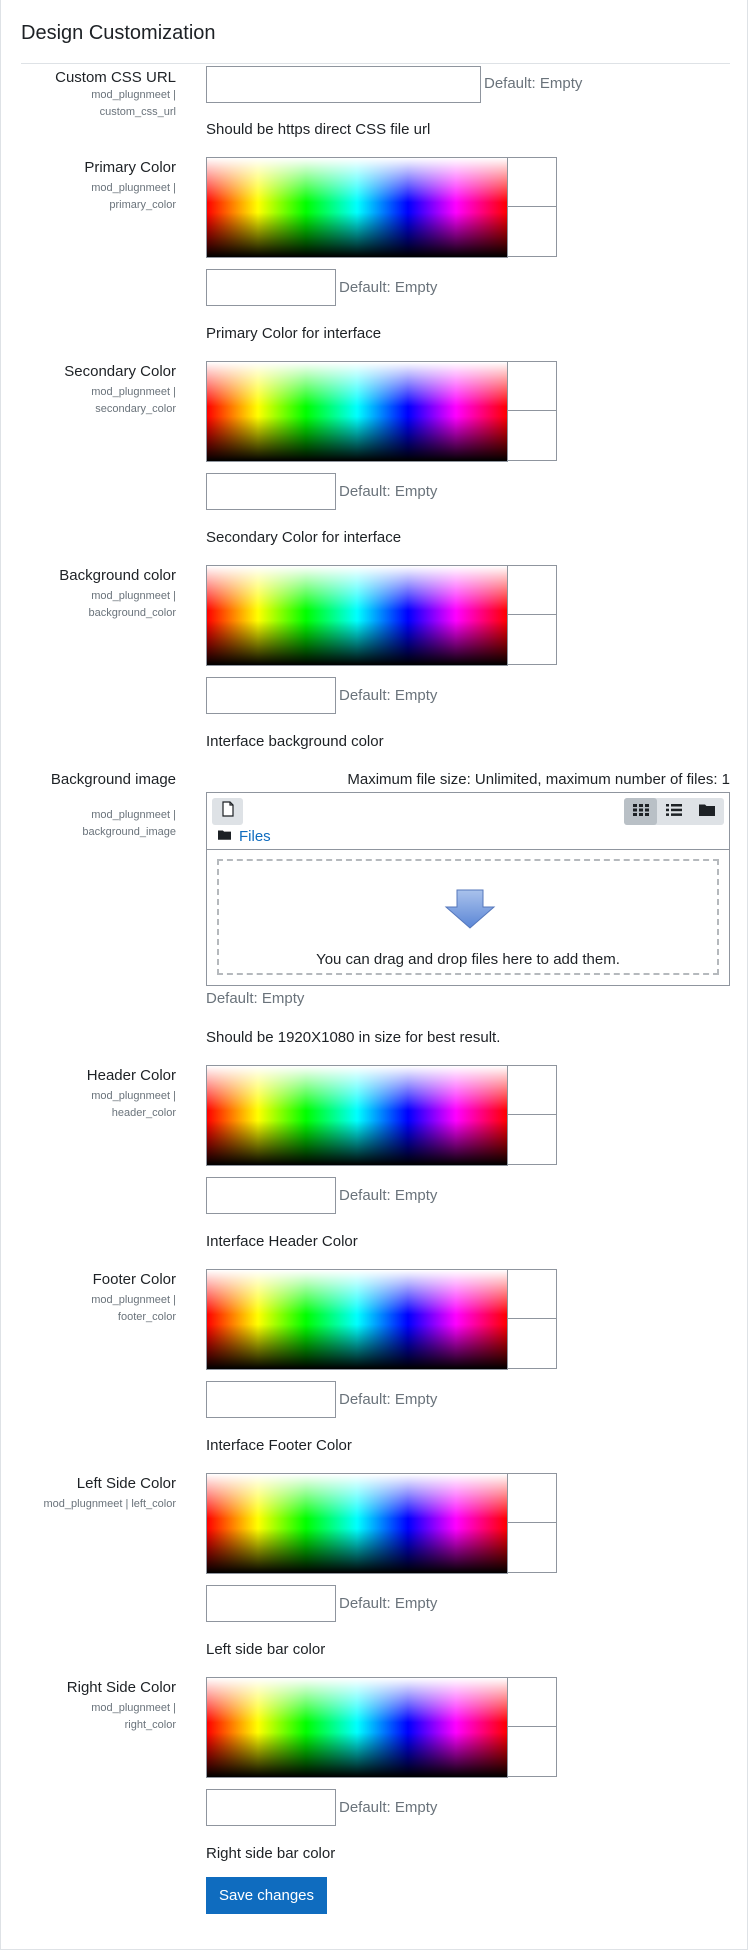 This screenshot has height=1951, width=749. Describe the element at coordinates (388, 491) in the screenshot. I see `secondary-color-default: Default: Empty` at that location.